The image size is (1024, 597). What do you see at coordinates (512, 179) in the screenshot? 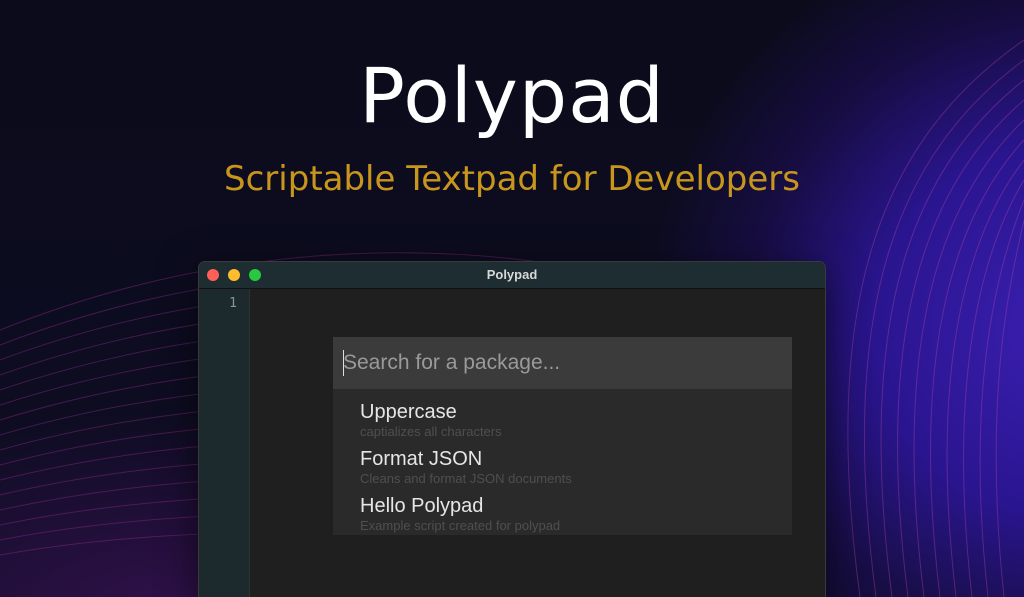
I see `hero-subtitle: Scriptable Textpad for Developers` at bounding box center [512, 179].